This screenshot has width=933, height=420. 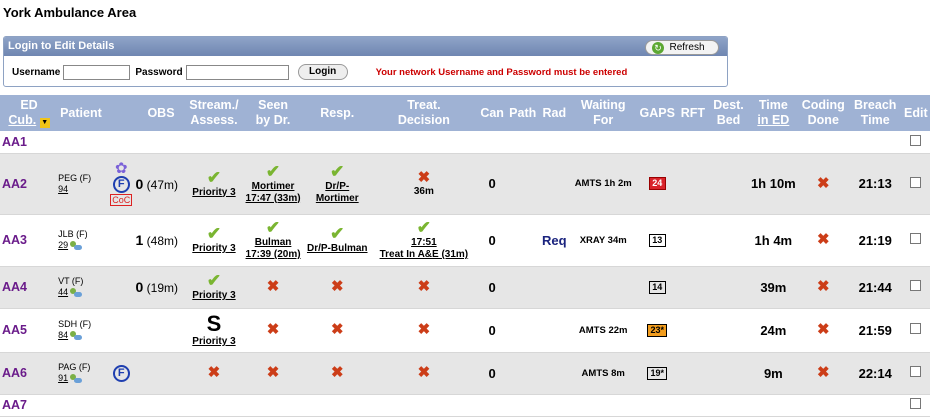 What do you see at coordinates (214, 113) in the screenshot?
I see `col-stream: Stream./Assess.` at bounding box center [214, 113].